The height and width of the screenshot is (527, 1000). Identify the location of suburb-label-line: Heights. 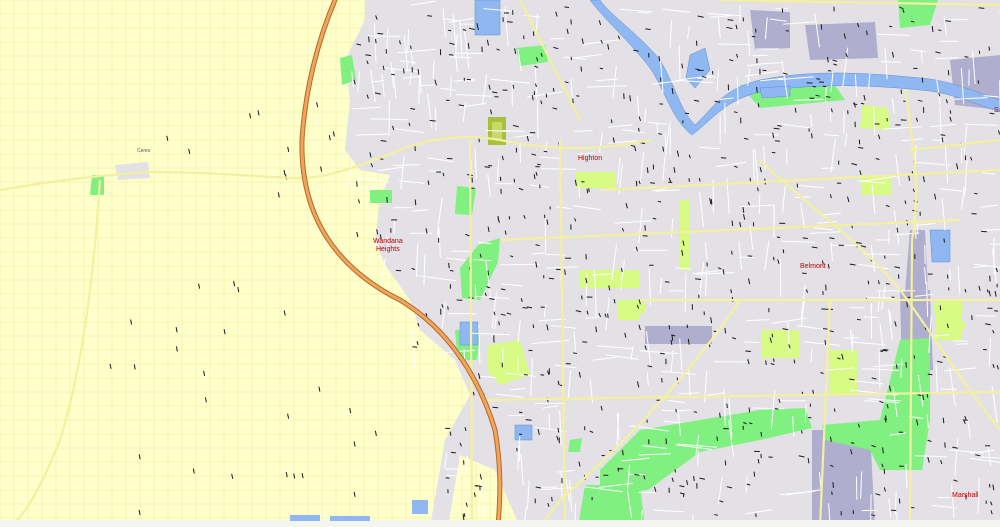
(387, 249).